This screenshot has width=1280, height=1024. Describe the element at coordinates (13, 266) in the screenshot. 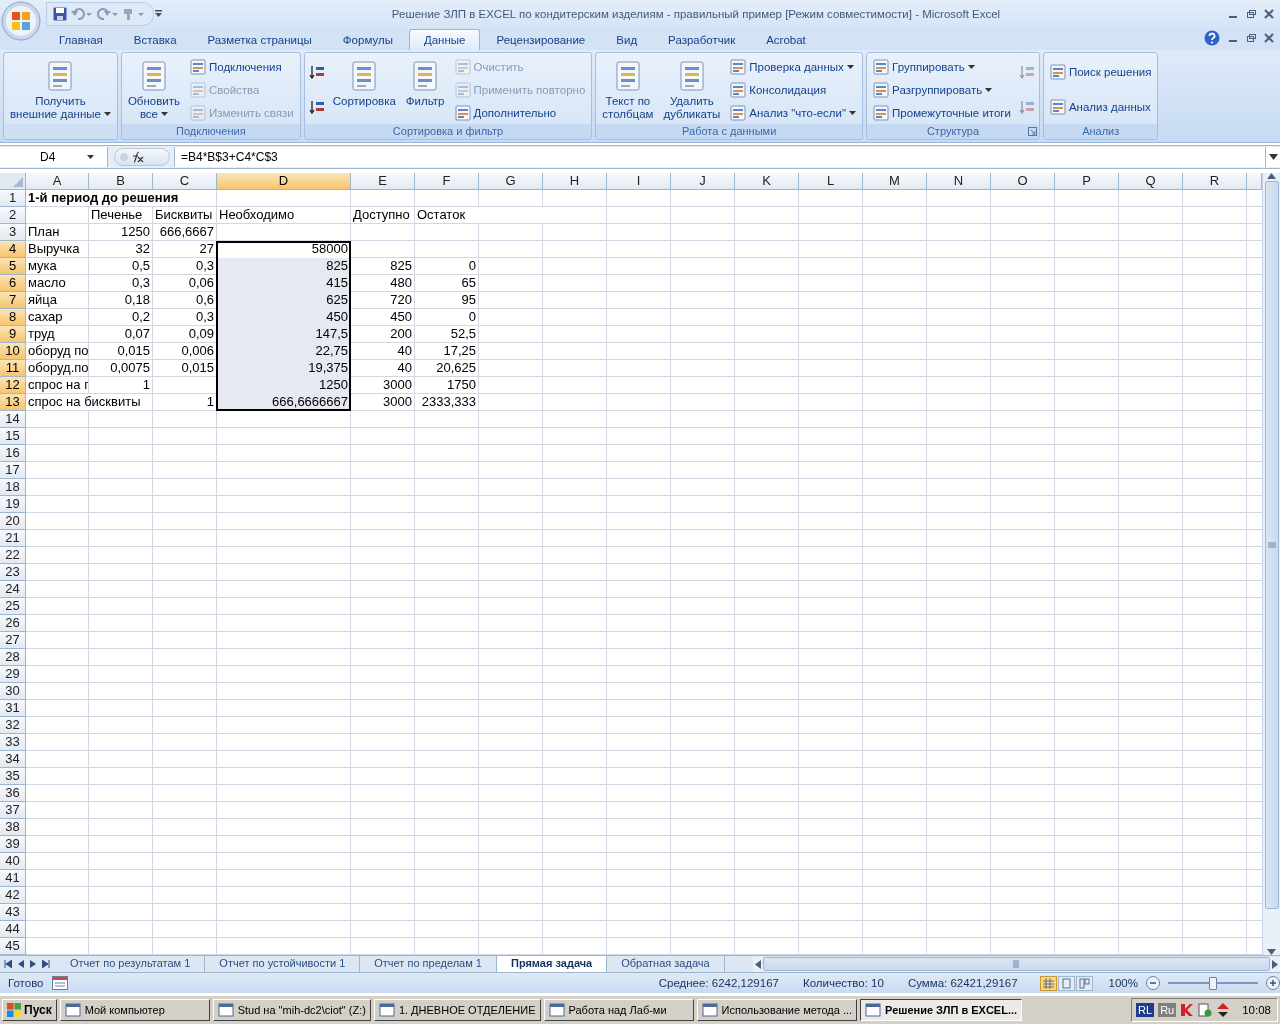

I see `row-header: 5` at that location.